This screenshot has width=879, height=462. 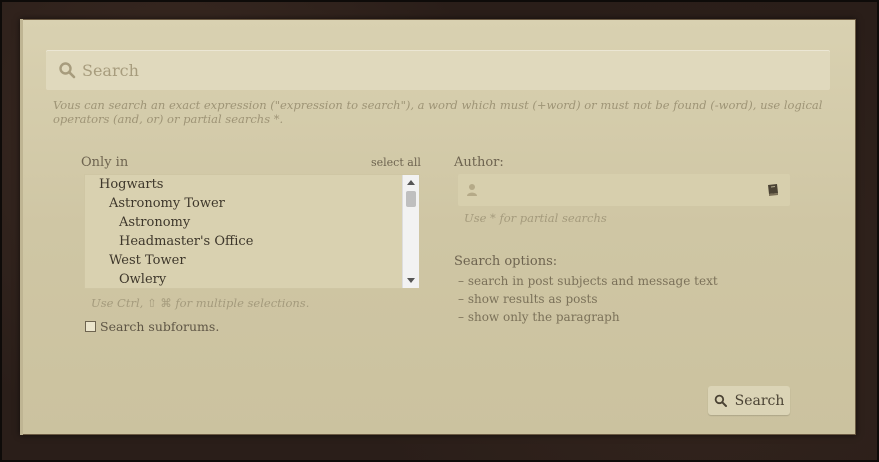 What do you see at coordinates (773, 190) in the screenshot?
I see `book-icon` at bounding box center [773, 190].